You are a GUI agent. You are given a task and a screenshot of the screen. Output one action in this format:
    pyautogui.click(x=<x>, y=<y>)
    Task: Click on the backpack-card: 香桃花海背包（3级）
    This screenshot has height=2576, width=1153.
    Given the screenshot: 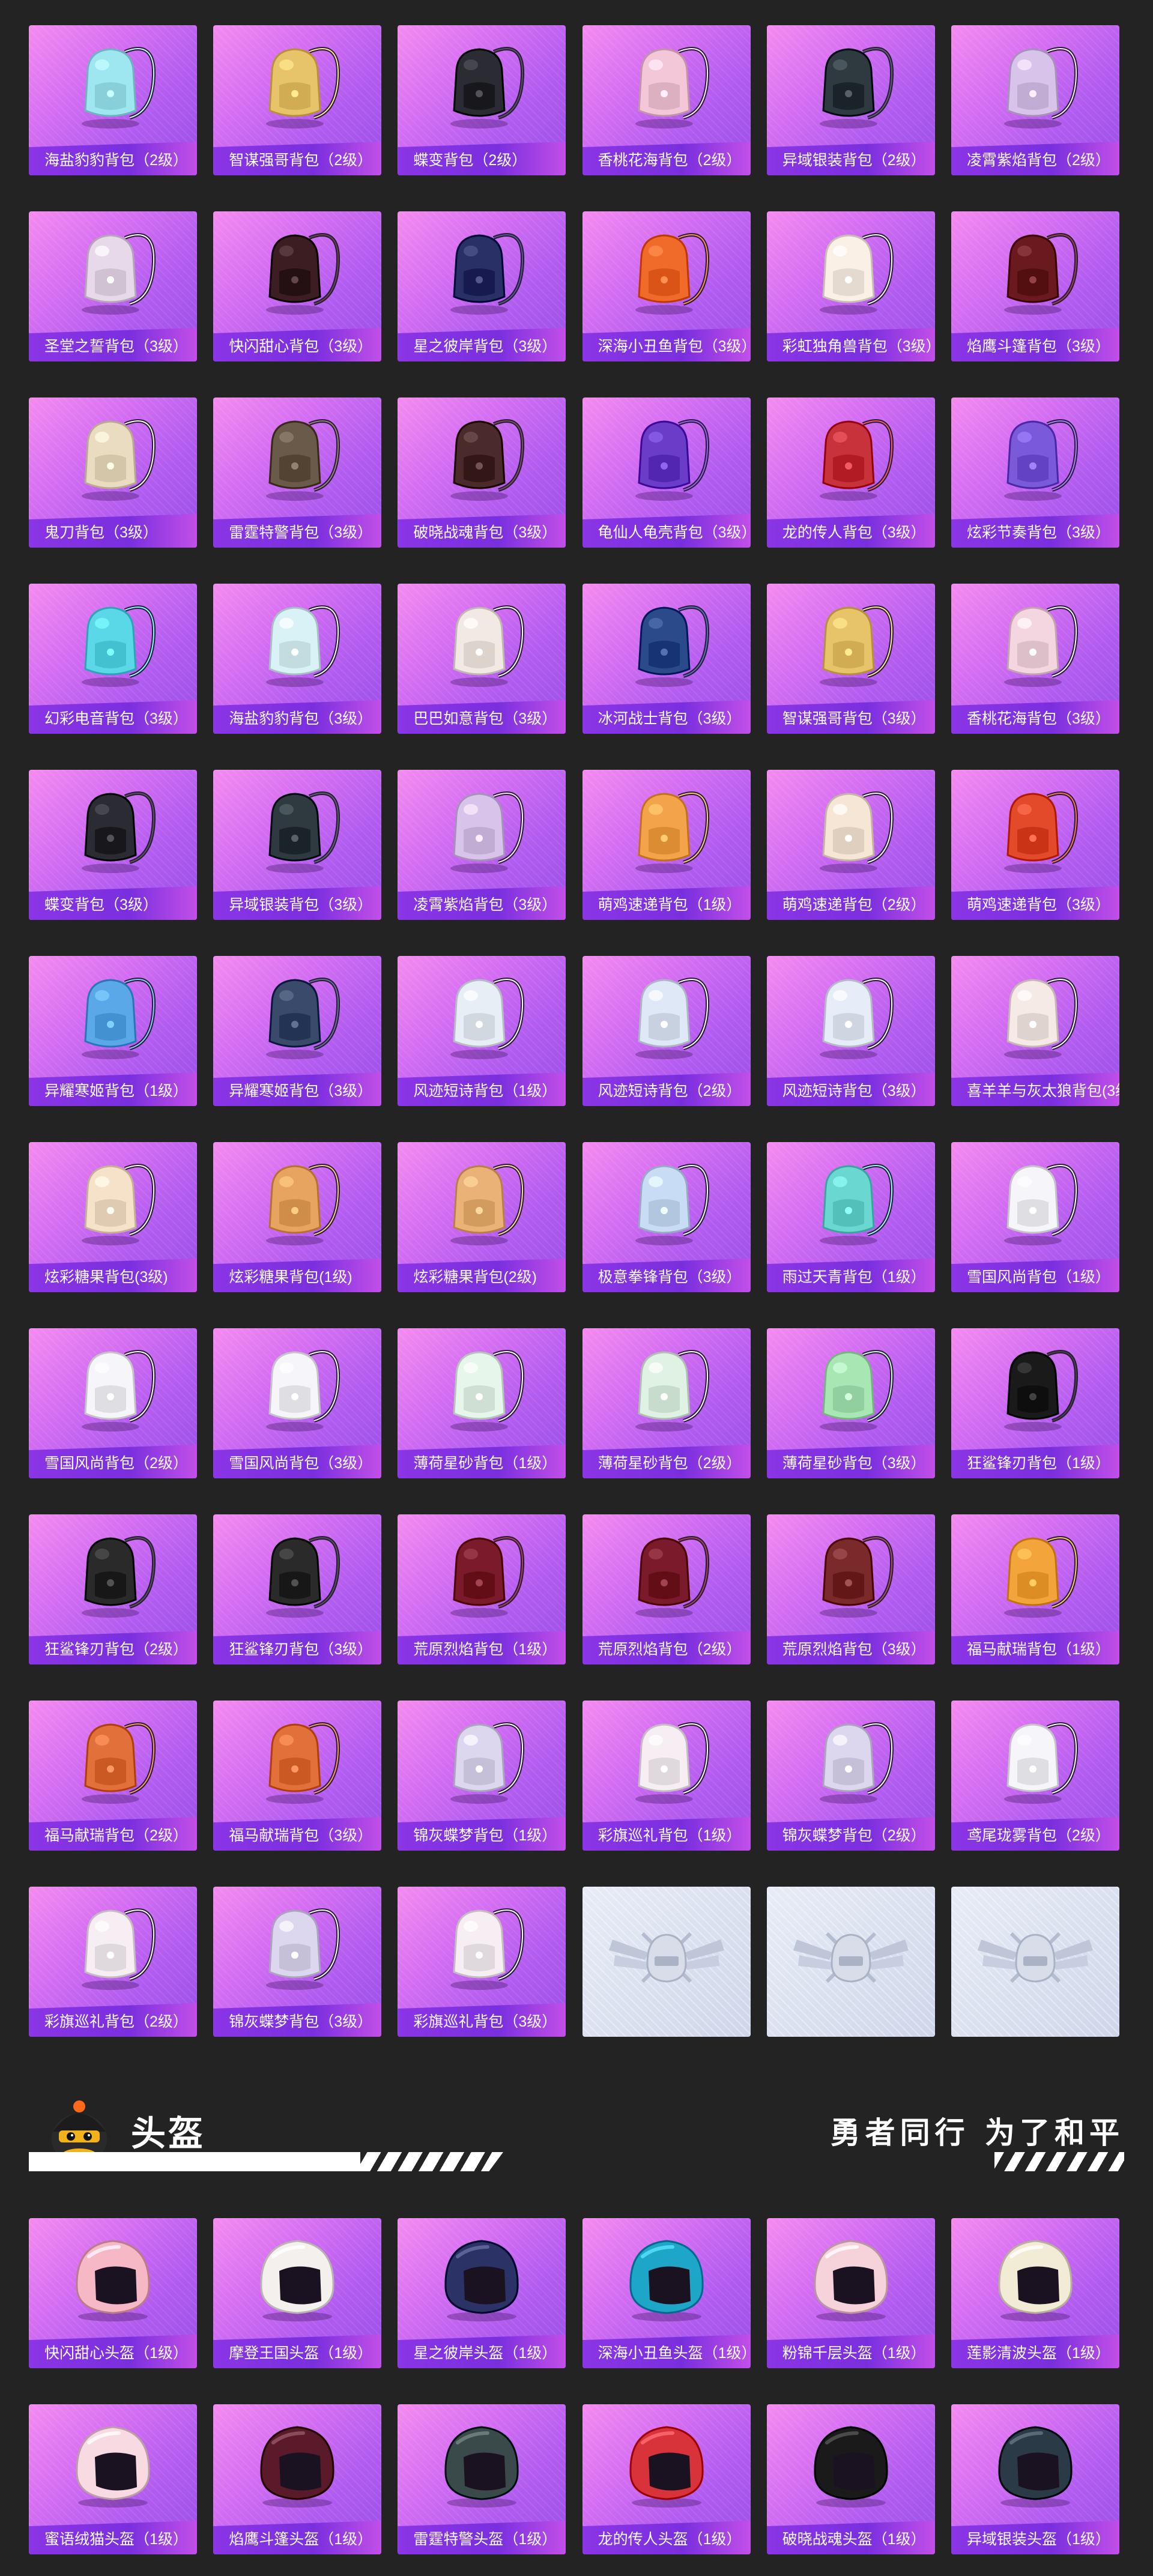 What is the action you would take?
    pyautogui.click(x=1035, y=659)
    